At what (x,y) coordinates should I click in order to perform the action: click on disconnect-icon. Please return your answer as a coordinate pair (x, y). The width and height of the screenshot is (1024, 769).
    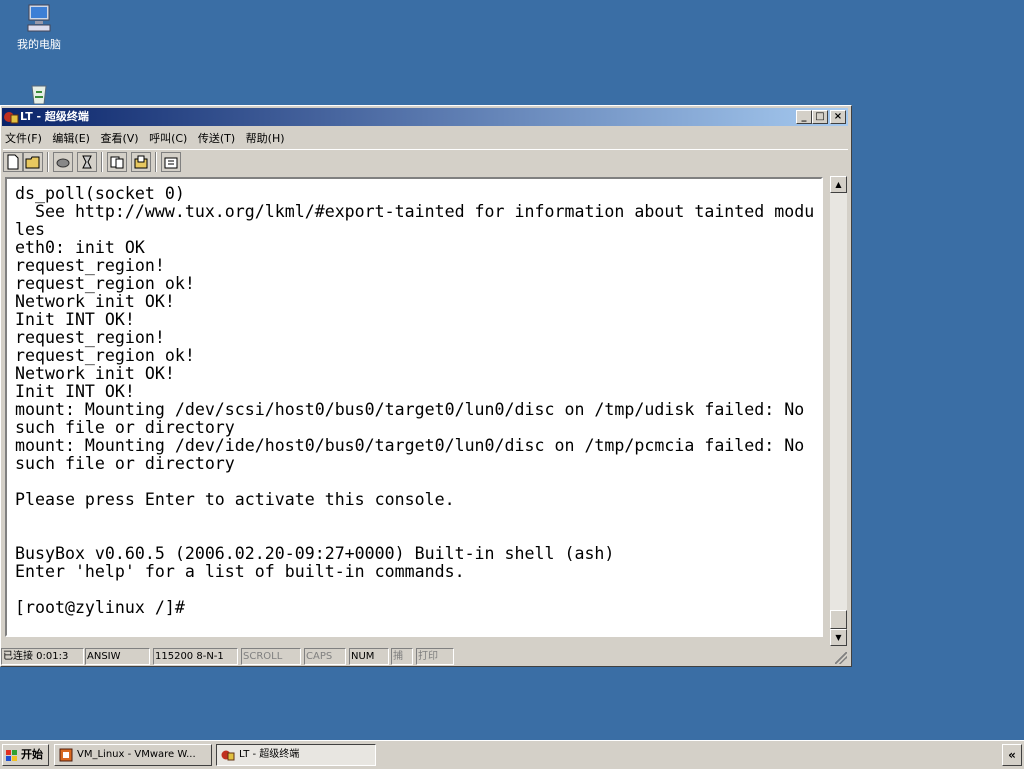
    Looking at the image, I should click on (63, 162).